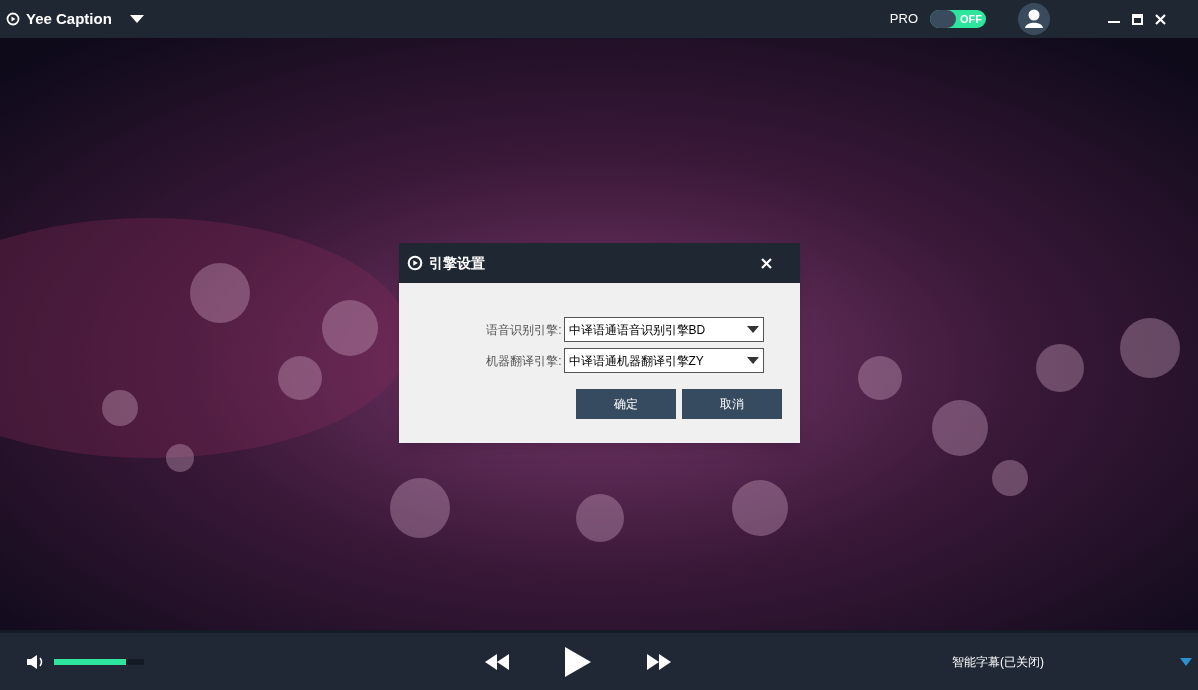  What do you see at coordinates (524, 361) in the screenshot?
I see `field-label: 机器翻译引擎:` at bounding box center [524, 361].